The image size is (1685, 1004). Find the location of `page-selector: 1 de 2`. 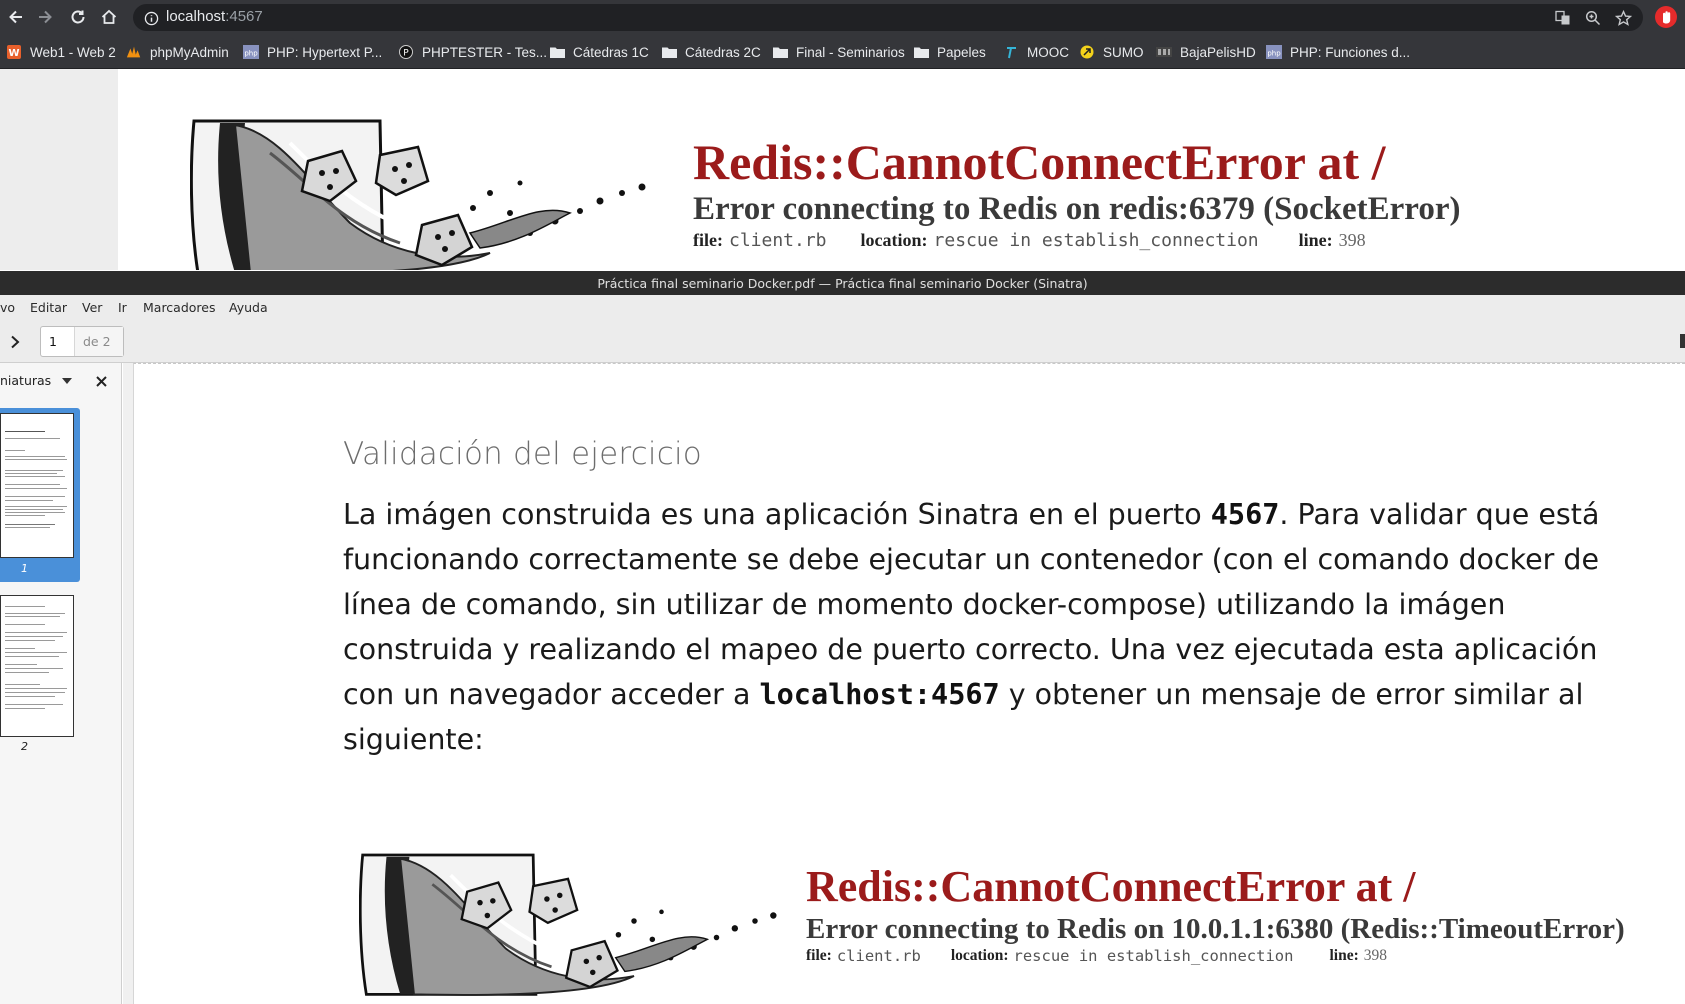

page-selector: 1 de 2 is located at coordinates (82, 341).